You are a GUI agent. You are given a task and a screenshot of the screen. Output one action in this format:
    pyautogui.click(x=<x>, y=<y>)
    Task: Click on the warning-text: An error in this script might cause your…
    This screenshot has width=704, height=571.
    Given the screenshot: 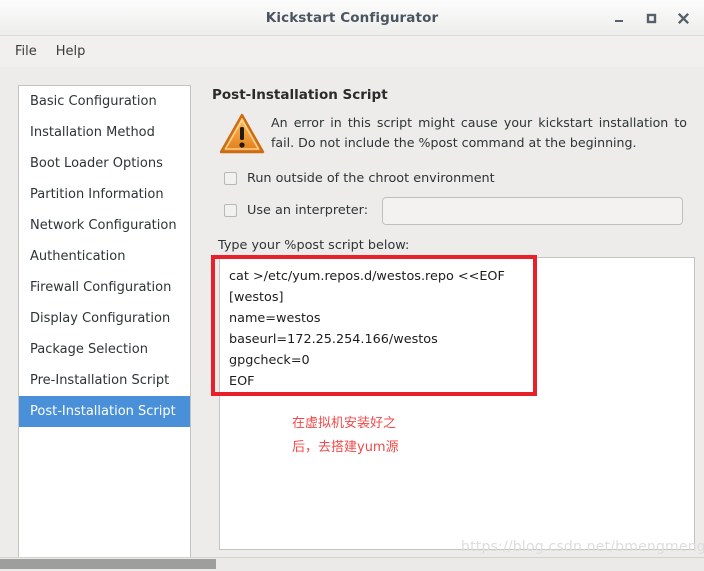 What is the action you would take?
    pyautogui.click(x=479, y=132)
    